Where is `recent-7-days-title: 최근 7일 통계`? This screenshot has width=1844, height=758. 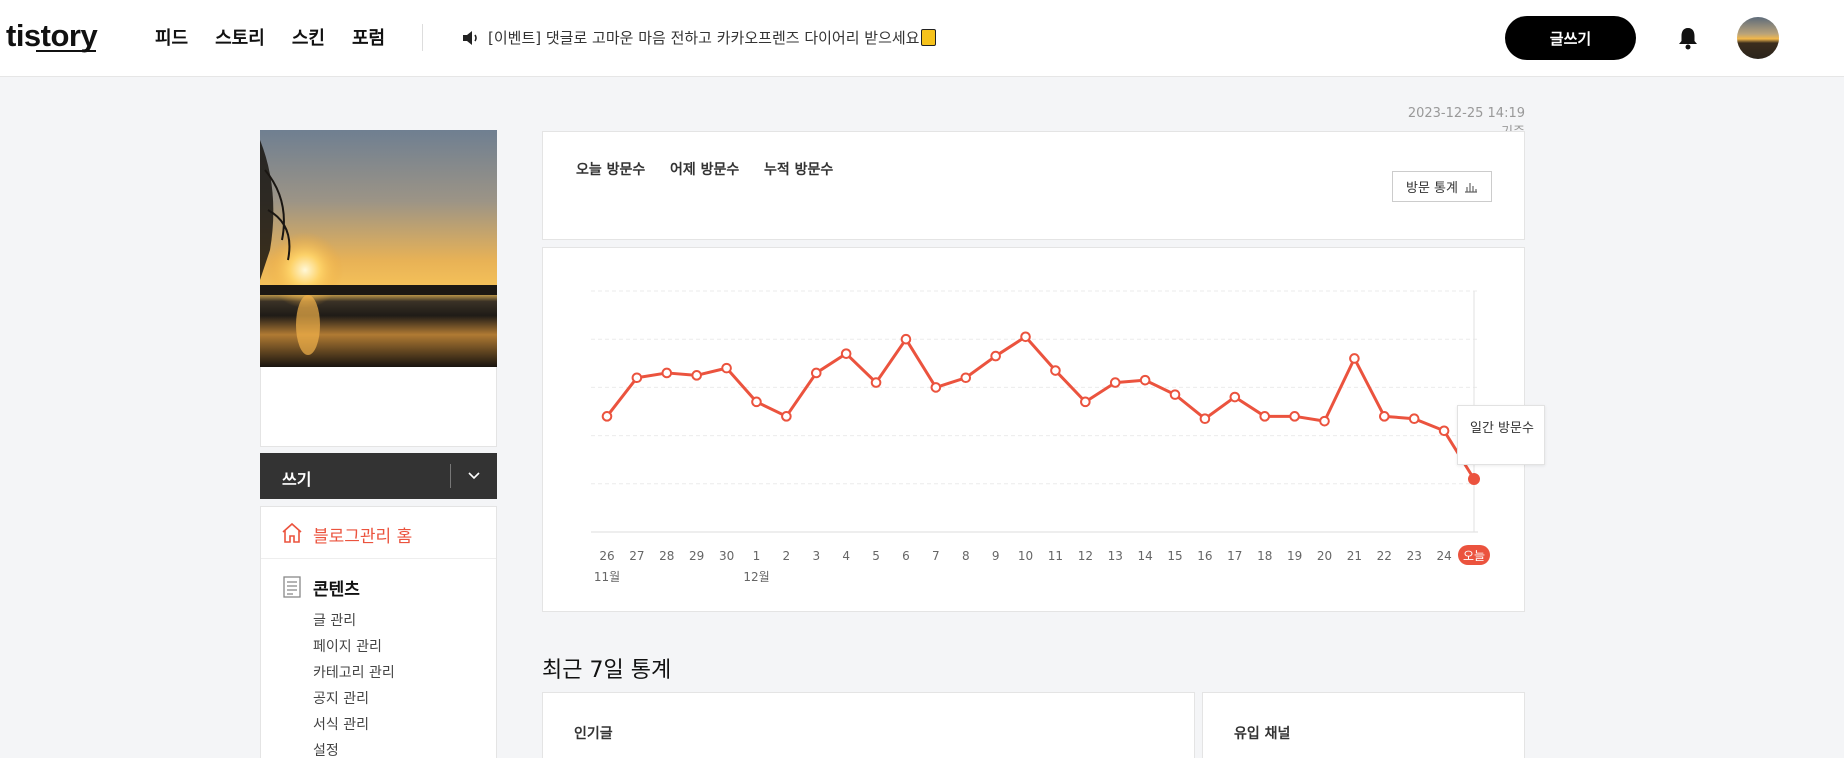 recent-7-days-title: 최근 7일 통계 is located at coordinates (607, 670).